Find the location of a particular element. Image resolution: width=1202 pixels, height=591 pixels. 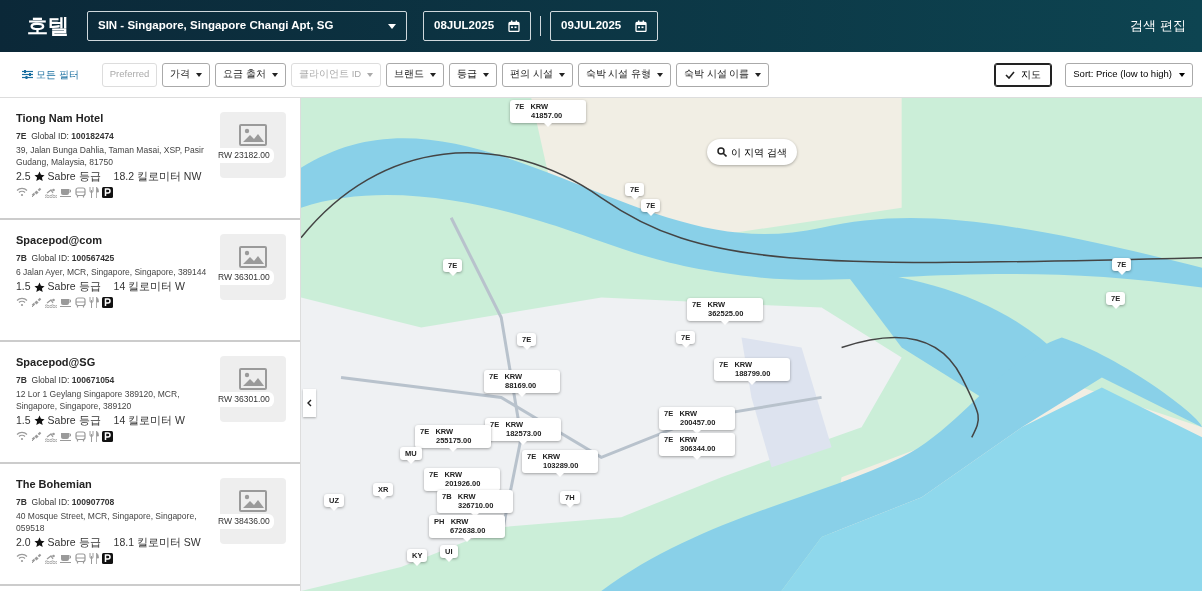

search-icon is located at coordinates (722, 152).